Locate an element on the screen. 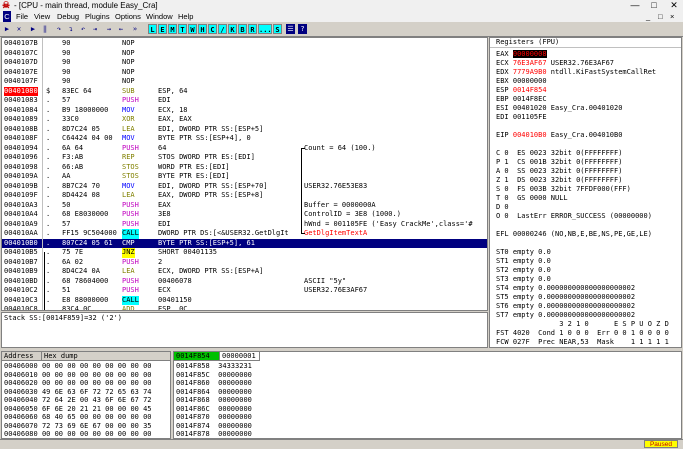  register-line: EDX 7779A9B0 ntdll.KiFastSystemCallRet is located at coordinates (576, 72).